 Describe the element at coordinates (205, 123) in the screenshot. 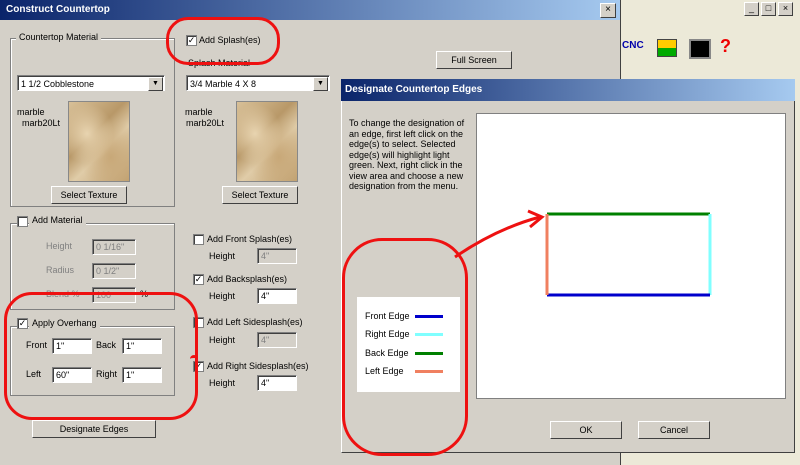

I see `splash-texture-caption-file: marb20Lt` at that location.